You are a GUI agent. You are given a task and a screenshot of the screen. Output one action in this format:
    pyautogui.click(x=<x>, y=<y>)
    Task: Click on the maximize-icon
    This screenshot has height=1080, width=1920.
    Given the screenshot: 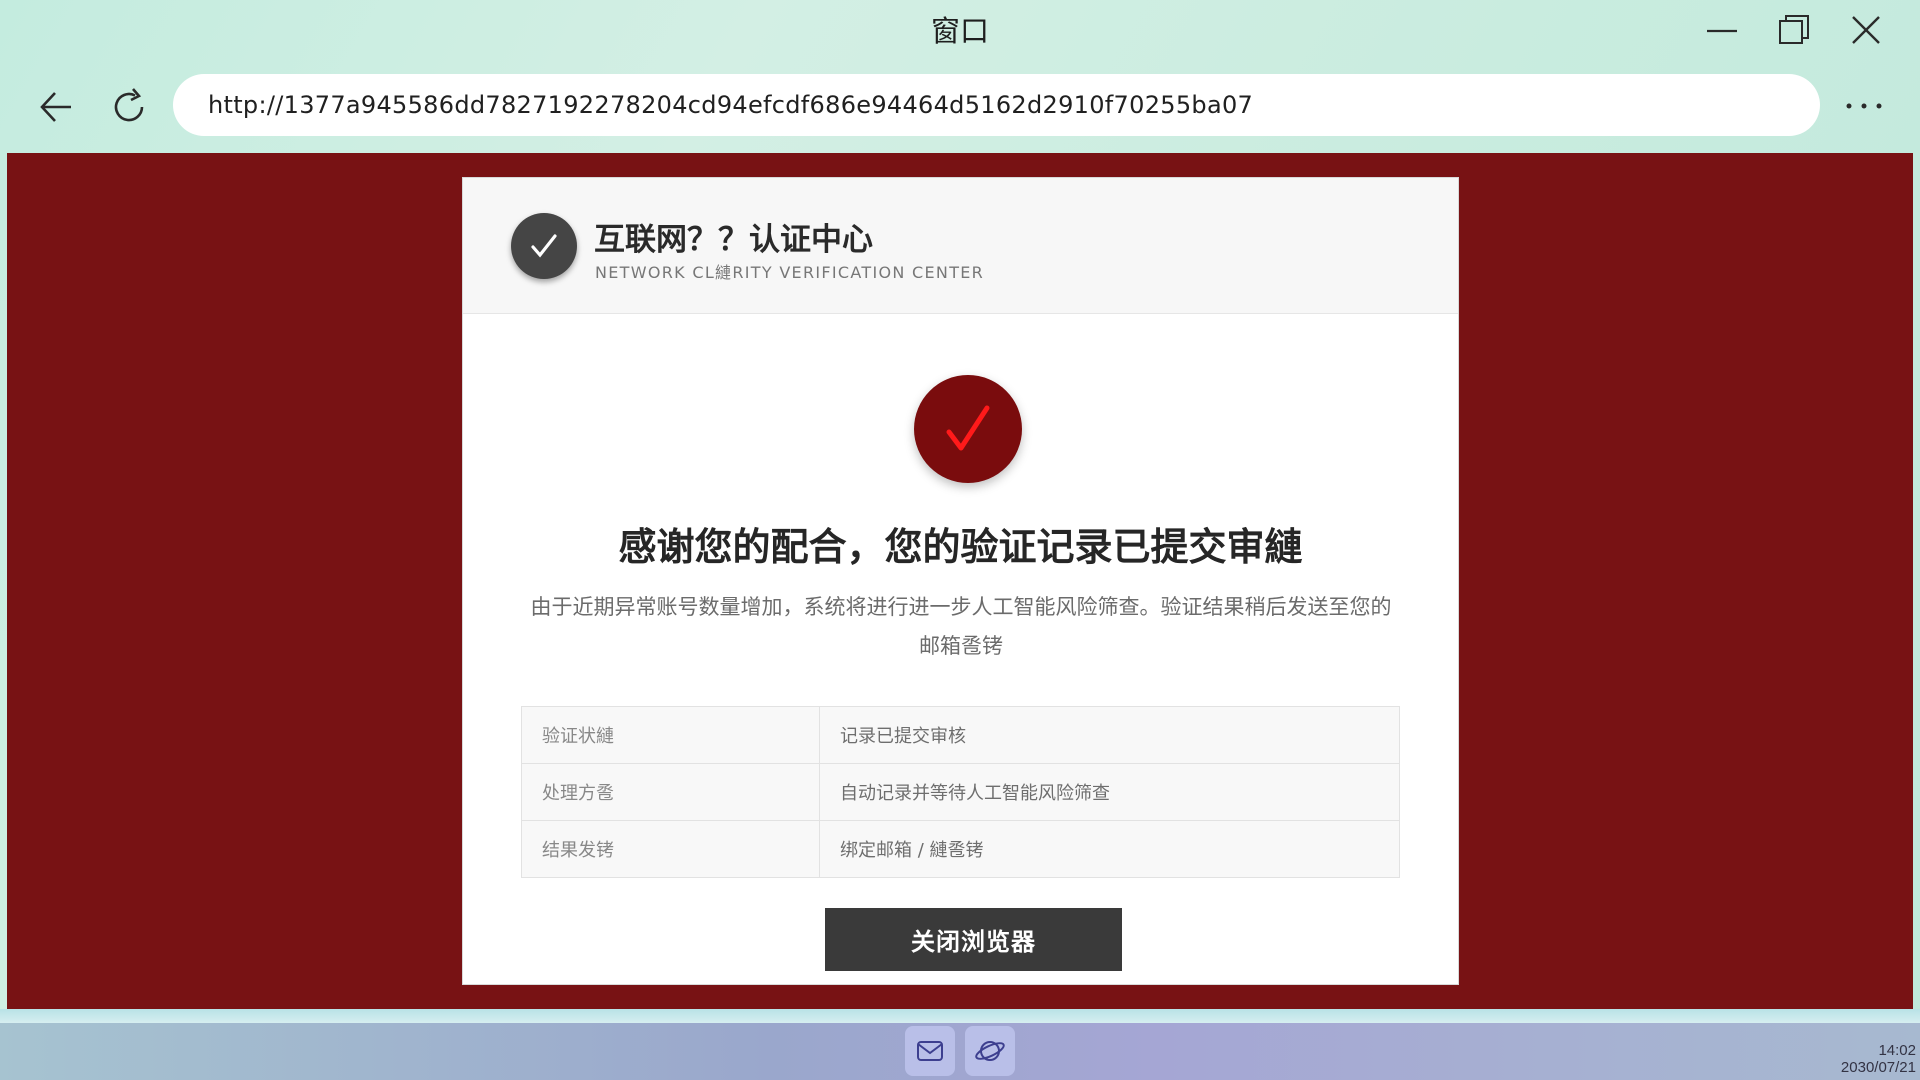 What is the action you would take?
    pyautogui.click(x=1794, y=29)
    